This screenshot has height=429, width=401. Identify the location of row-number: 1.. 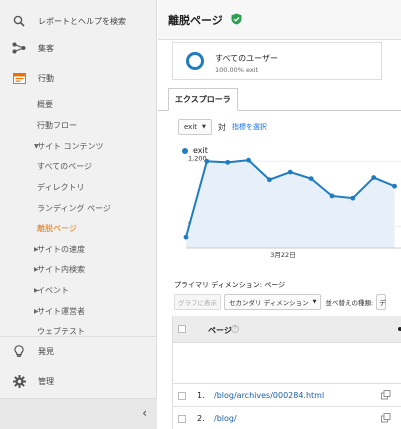
(201, 395).